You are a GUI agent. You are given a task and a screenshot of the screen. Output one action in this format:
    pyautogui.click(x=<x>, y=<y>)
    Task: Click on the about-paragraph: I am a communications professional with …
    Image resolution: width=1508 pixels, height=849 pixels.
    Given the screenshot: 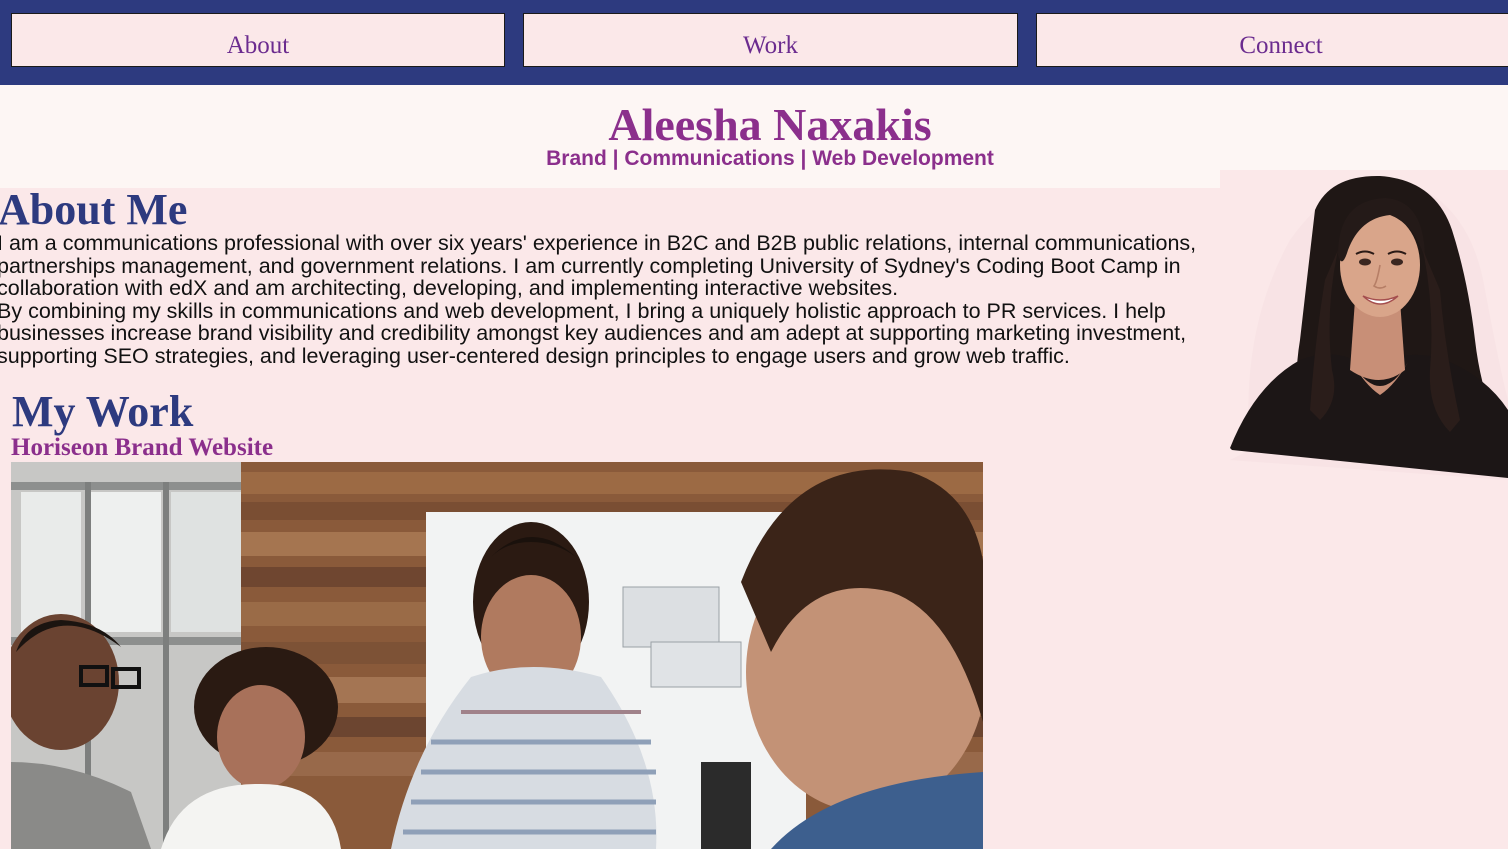 What is the action you would take?
    pyautogui.click(x=598, y=265)
    